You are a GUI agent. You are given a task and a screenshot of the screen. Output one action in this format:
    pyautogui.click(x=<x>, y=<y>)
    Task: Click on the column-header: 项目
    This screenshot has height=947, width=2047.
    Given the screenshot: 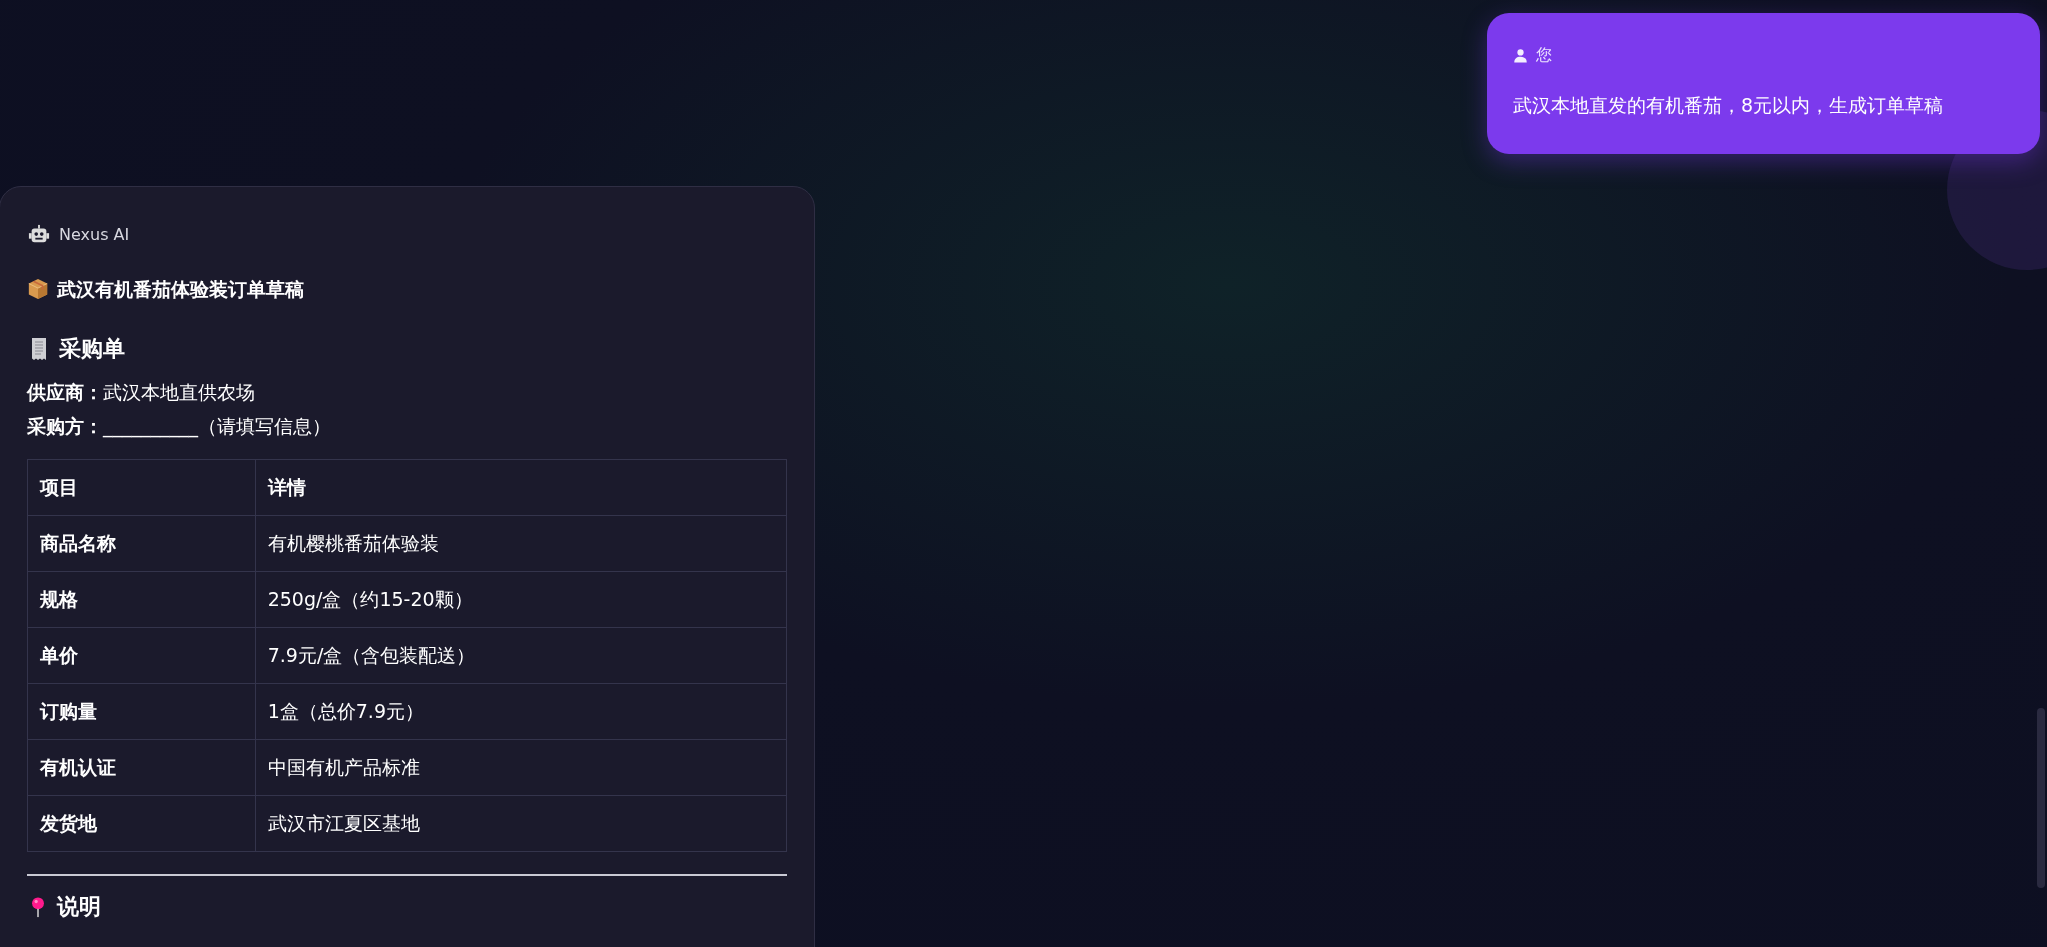 What is the action you would take?
    pyautogui.click(x=141, y=487)
    